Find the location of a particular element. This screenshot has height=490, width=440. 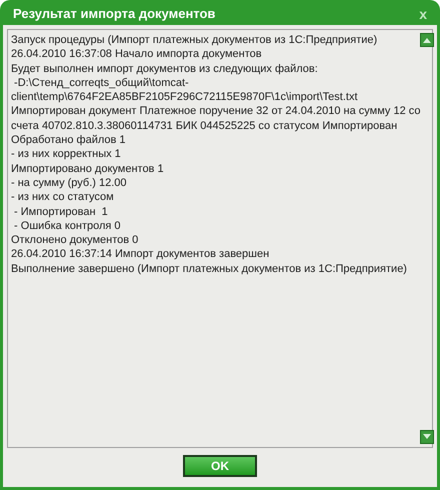

log-line: Выполнение завершено (Импорт платежных документов из 1С:Предприятие) is located at coordinates (209, 269).